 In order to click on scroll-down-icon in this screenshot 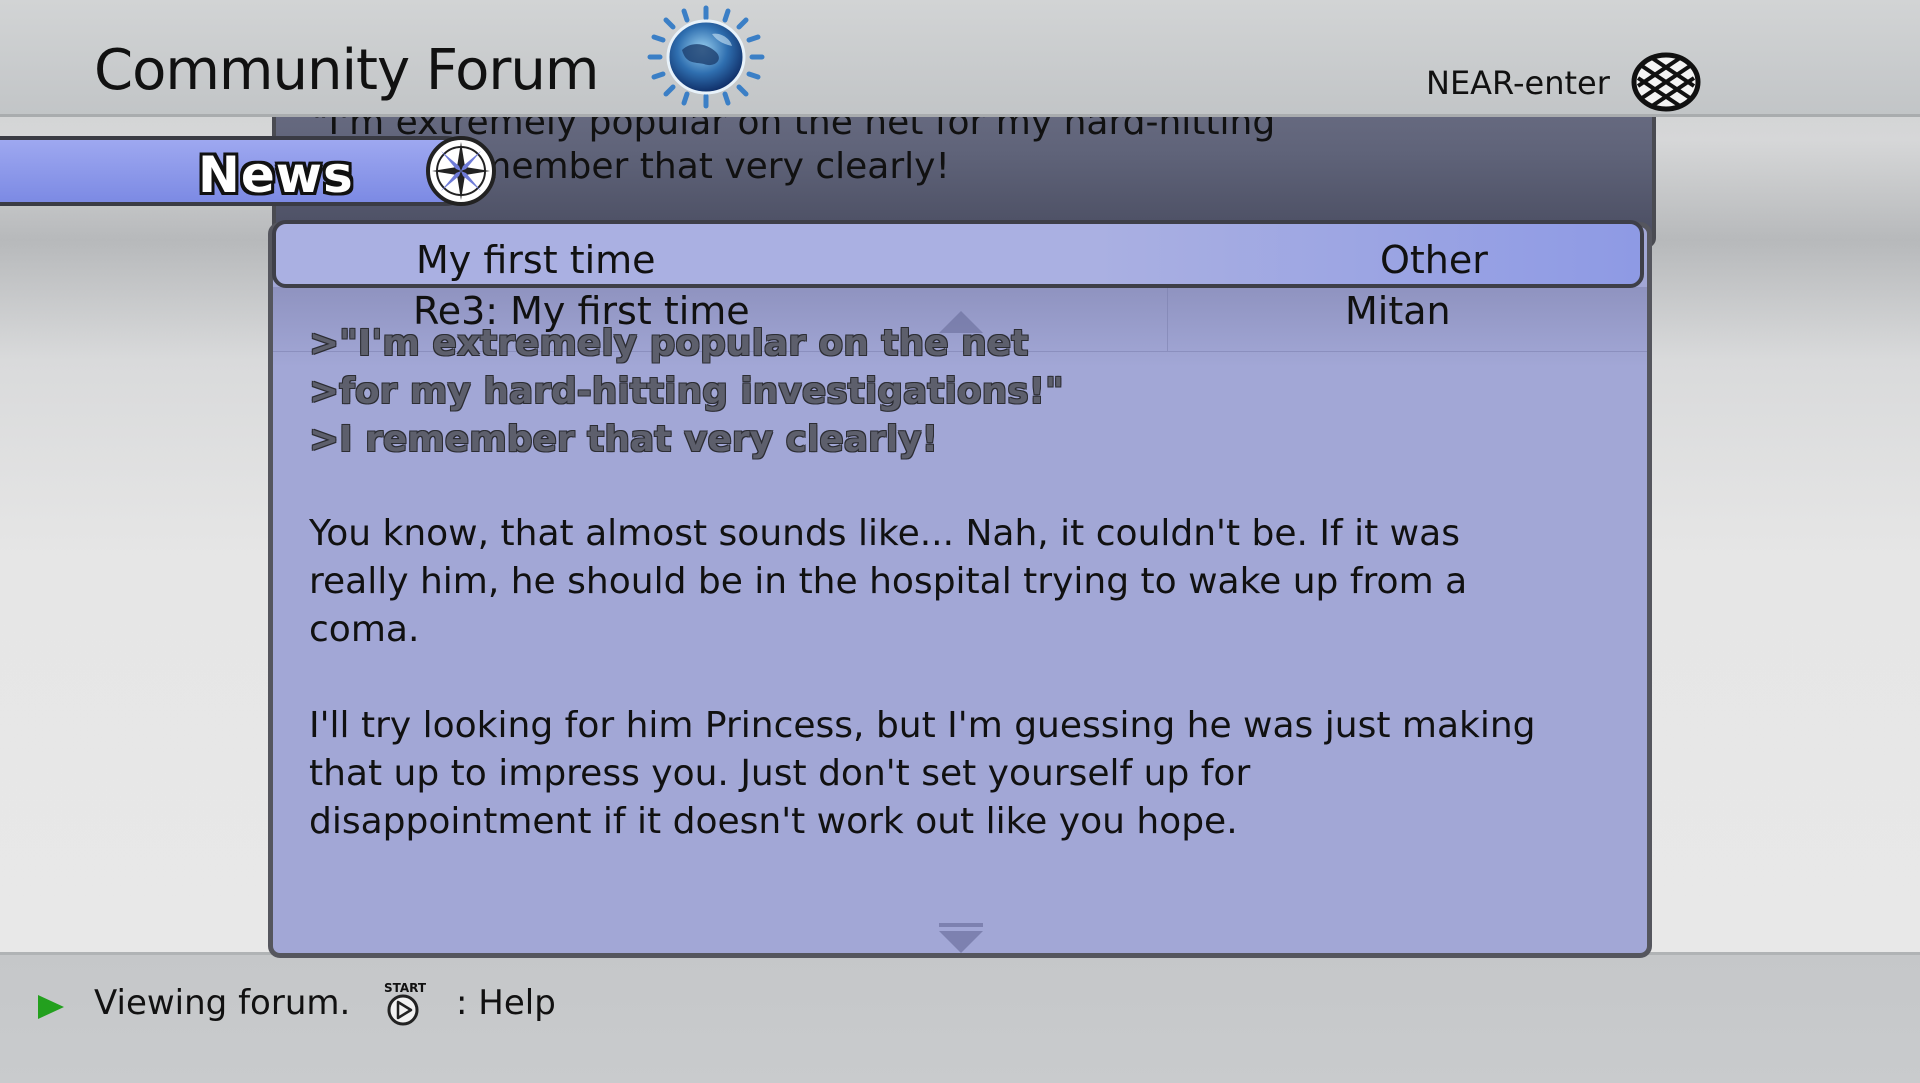, I will do `click(961, 942)`.